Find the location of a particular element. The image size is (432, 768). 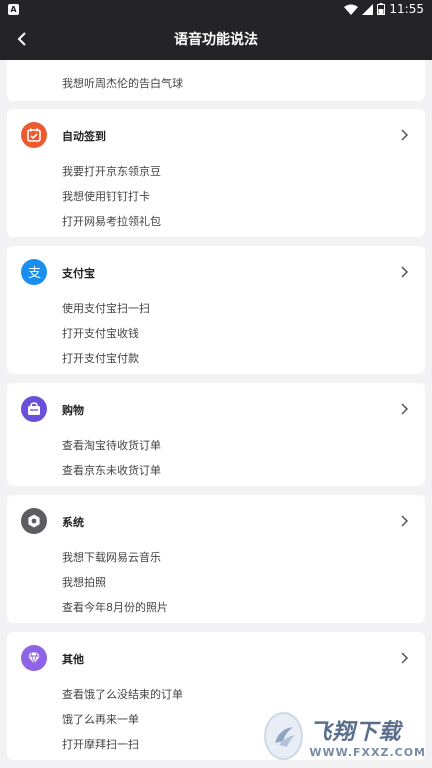

example-phrase: 饿了么再来一单 is located at coordinates (100, 719).